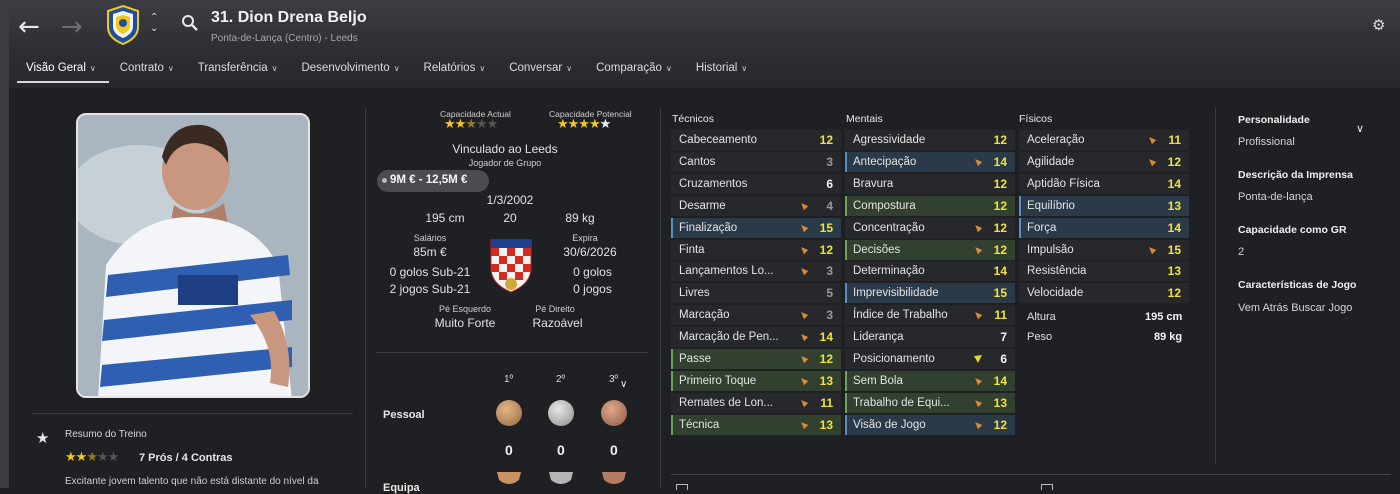  What do you see at coordinates (147, 73) in the screenshot?
I see `tab-contrato: Contrato ∨` at bounding box center [147, 73].